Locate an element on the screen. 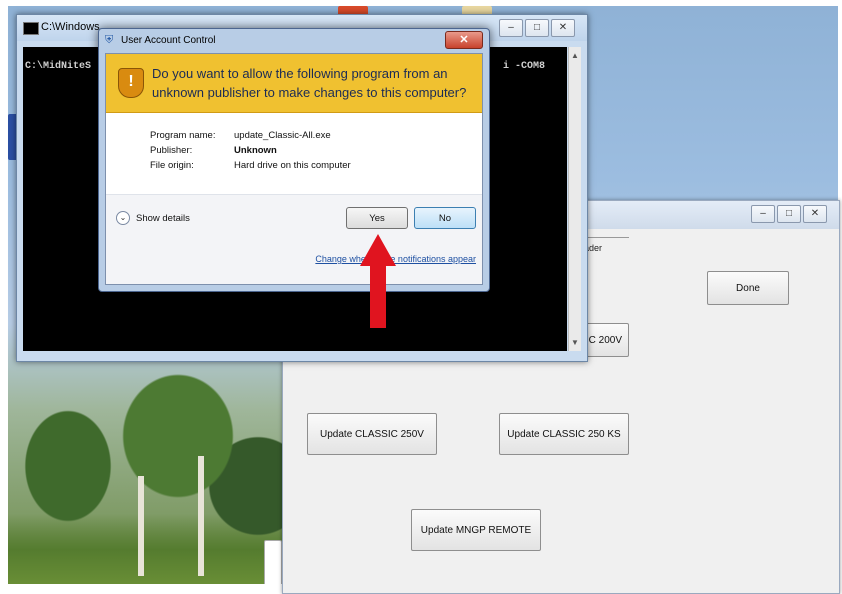 This screenshot has height=594, width=842. update-classic-250ks-button: Update CLASSIC 250 KS is located at coordinates (564, 434).